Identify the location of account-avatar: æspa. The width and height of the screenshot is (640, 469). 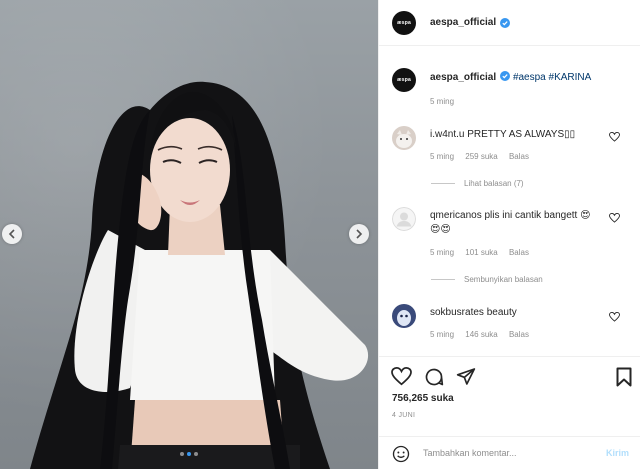
(404, 22).